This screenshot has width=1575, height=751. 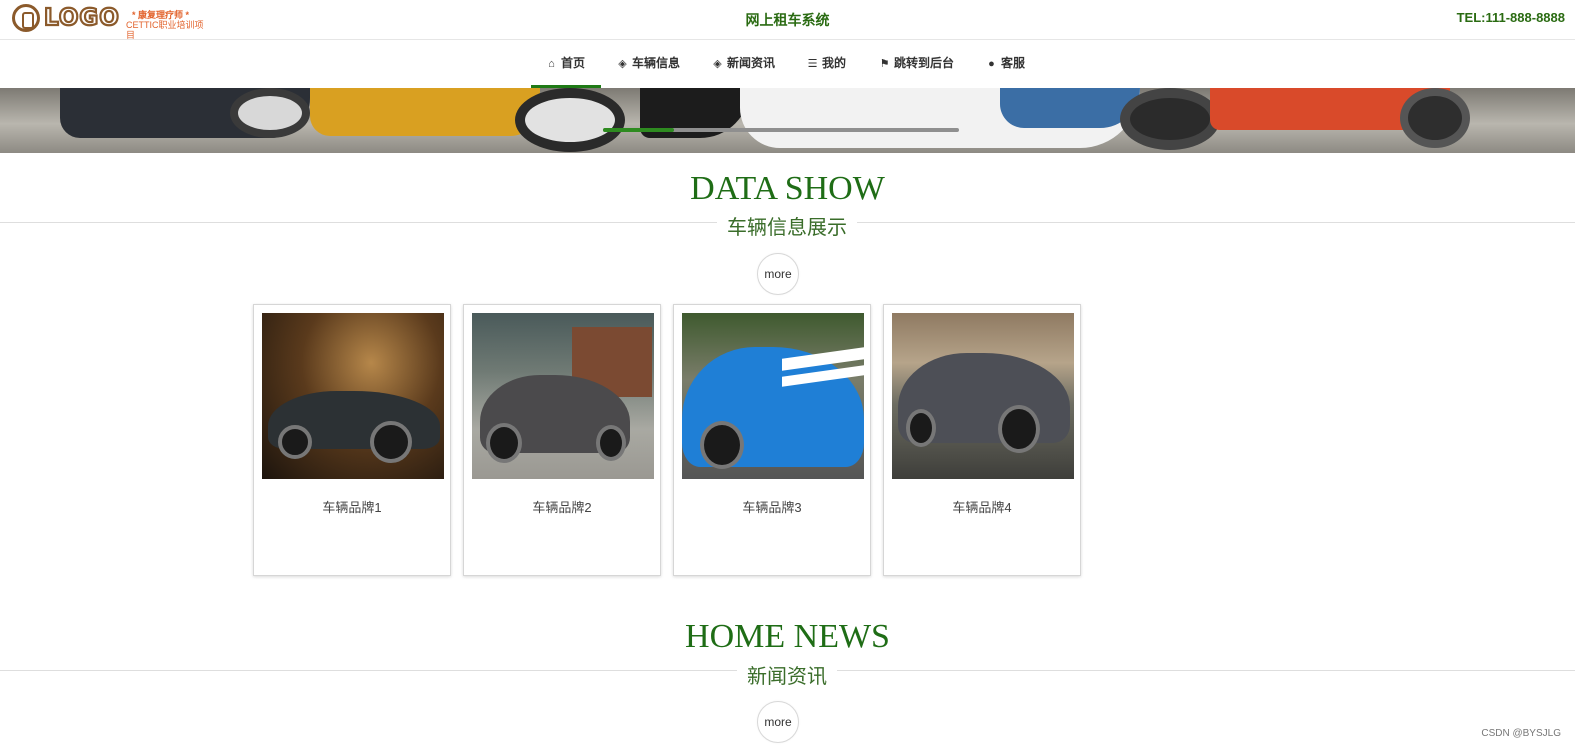 What do you see at coordinates (991, 64) in the screenshot?
I see `support-icon: ●` at bounding box center [991, 64].